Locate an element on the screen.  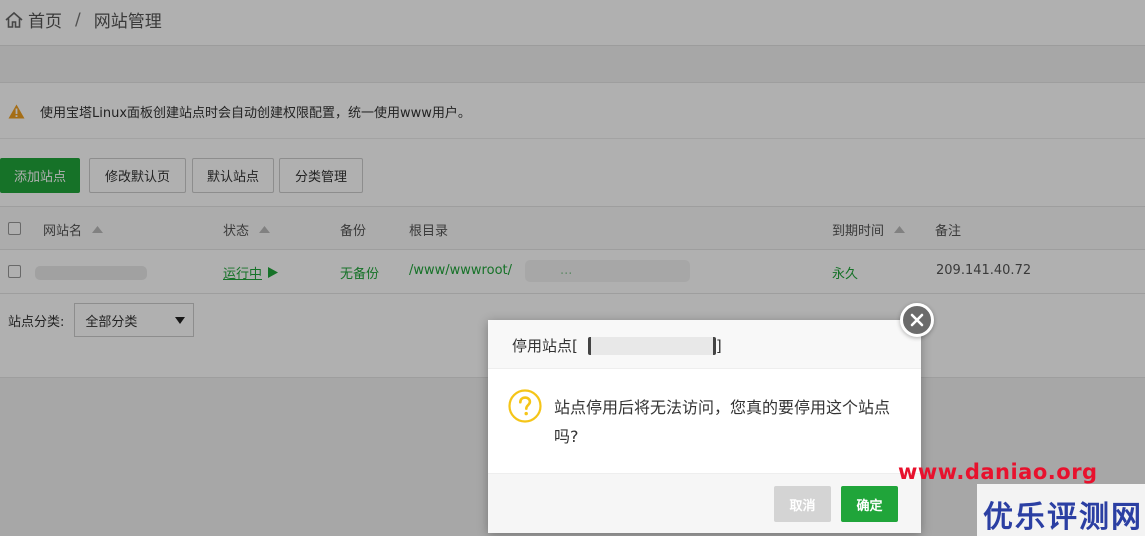
dialog-header: 停用站点 [] is located at coordinates (704, 344).